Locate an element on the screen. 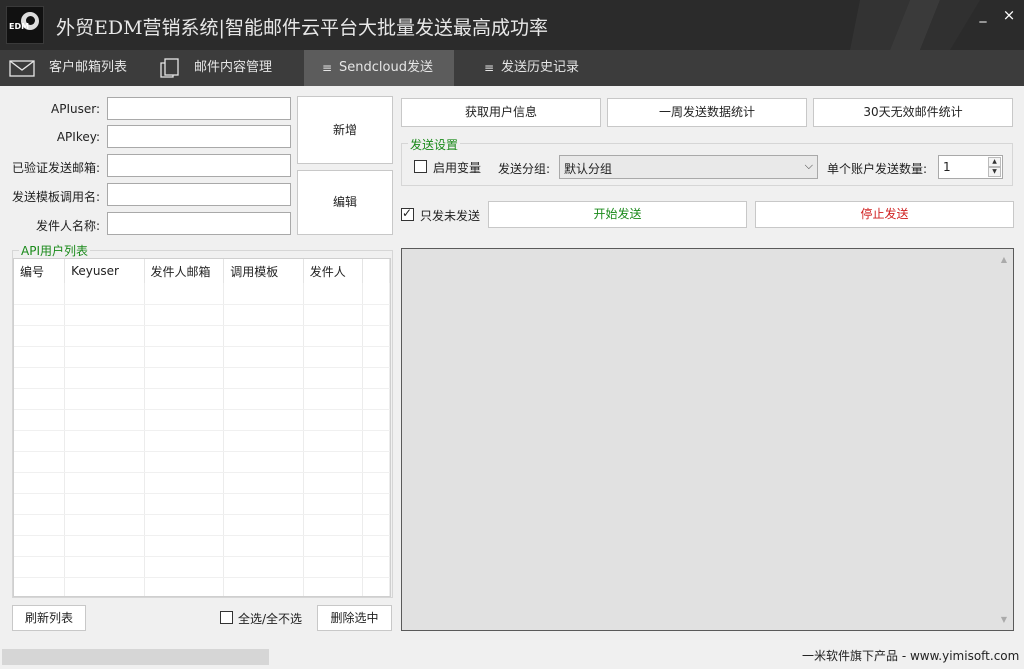 The image size is (1024, 669). document-icon is located at coordinates (169, 68).